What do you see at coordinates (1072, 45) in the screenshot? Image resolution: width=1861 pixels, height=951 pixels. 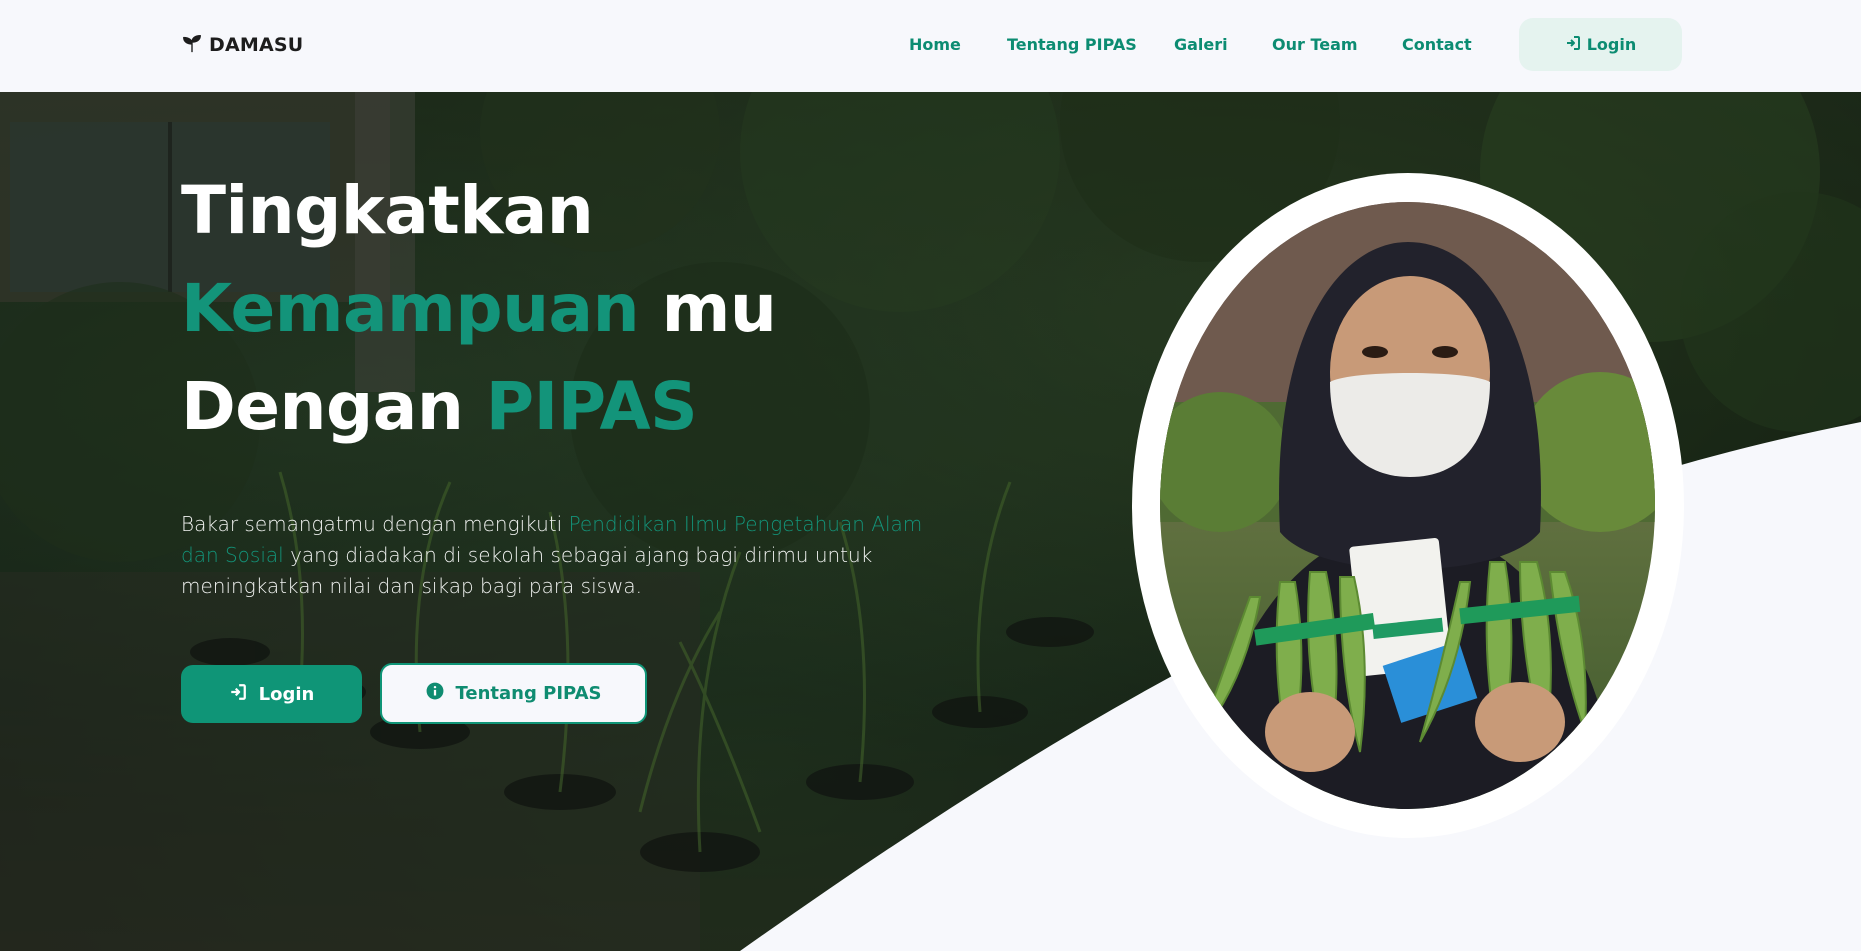 I see `nav-tentang-pipas: Tentang PIPAS` at bounding box center [1072, 45].